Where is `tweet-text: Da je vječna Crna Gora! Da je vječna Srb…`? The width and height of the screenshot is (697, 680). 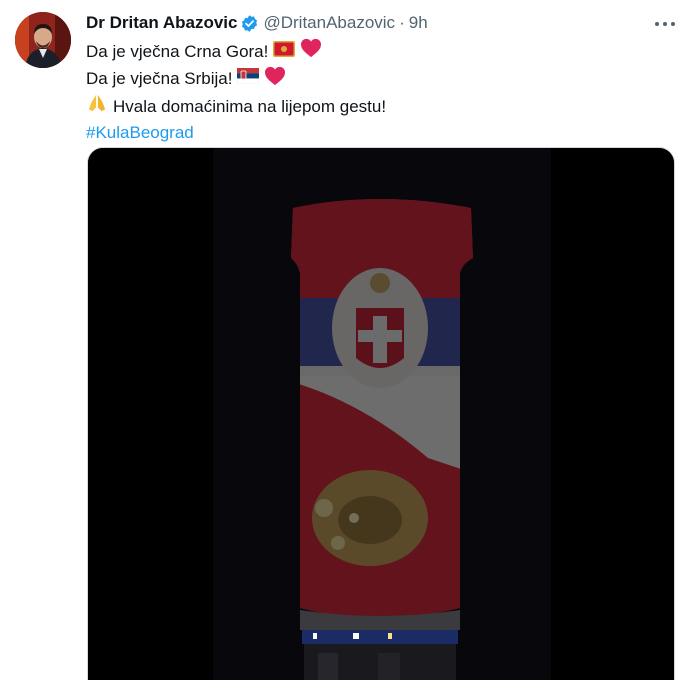 tweet-text: Da je vječna Crna Gora! Da je vječna Srb… is located at coordinates (381, 91).